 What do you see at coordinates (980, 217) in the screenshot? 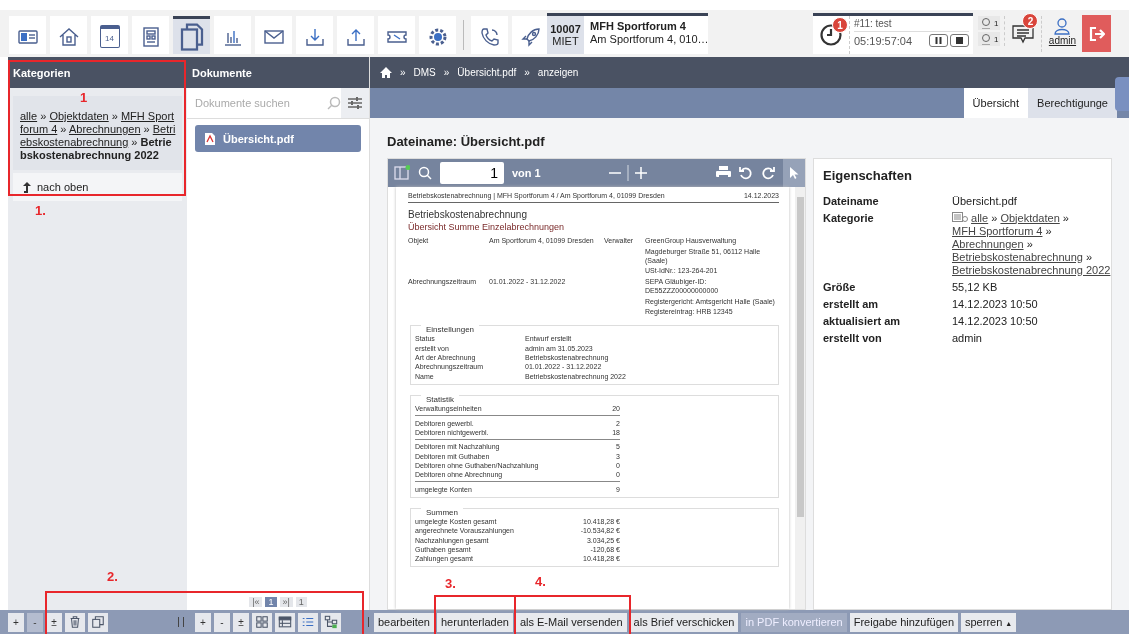
I see `category-link: alle` at bounding box center [980, 217].